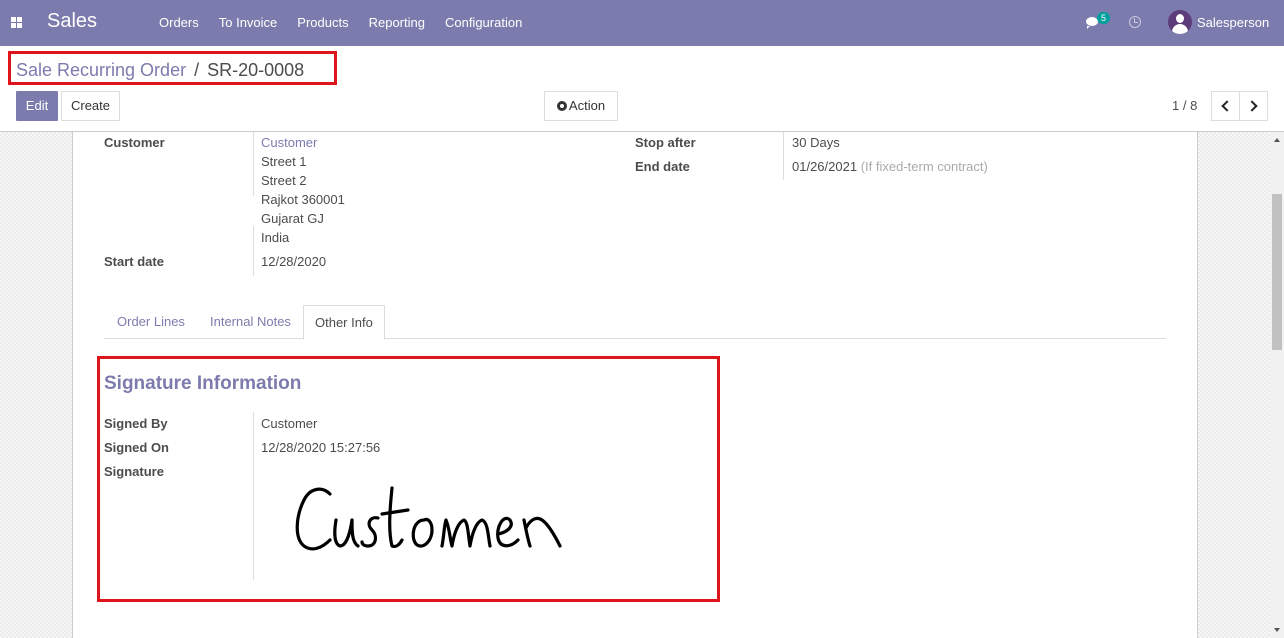 The image size is (1284, 638). Describe the element at coordinates (397, 23) in the screenshot. I see `menu-reporting: Reporting` at that location.